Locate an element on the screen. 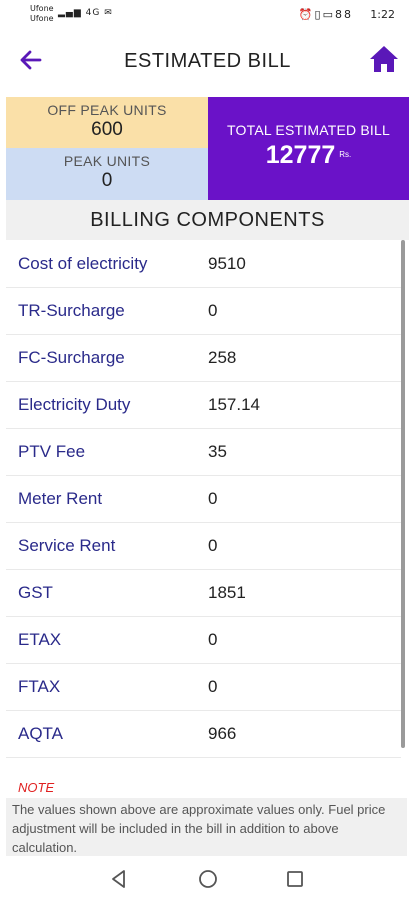 This screenshot has height=900, width=415. total-estimated-bill-card: TOTAL ESTIMATED BILL 12777 Rs. is located at coordinates (308, 148).